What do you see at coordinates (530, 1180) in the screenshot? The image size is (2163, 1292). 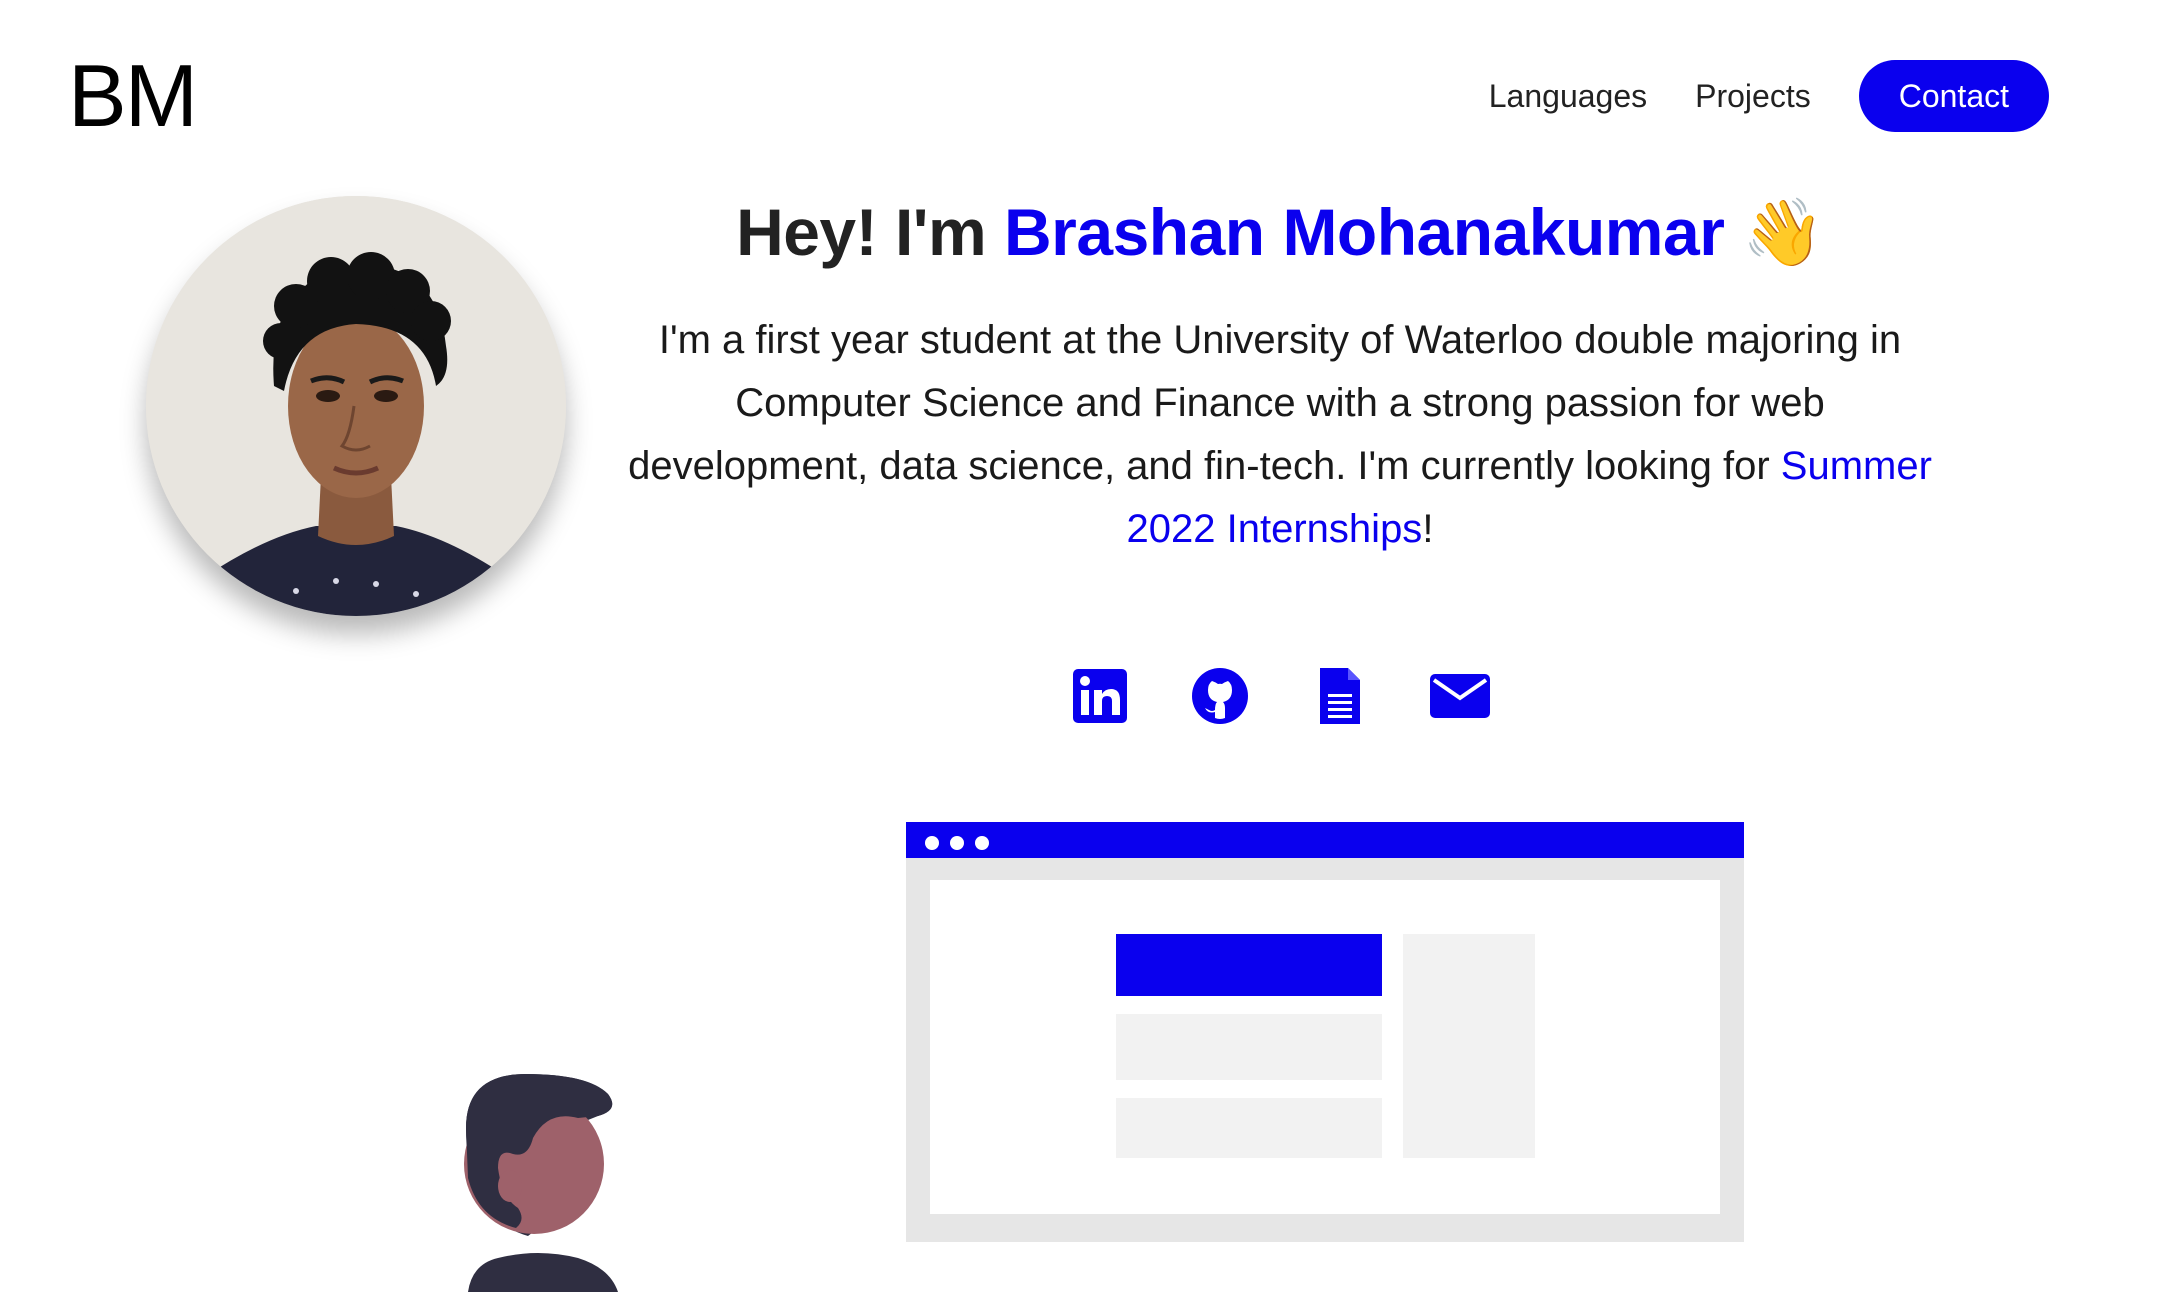 I see `person-illustration` at bounding box center [530, 1180].